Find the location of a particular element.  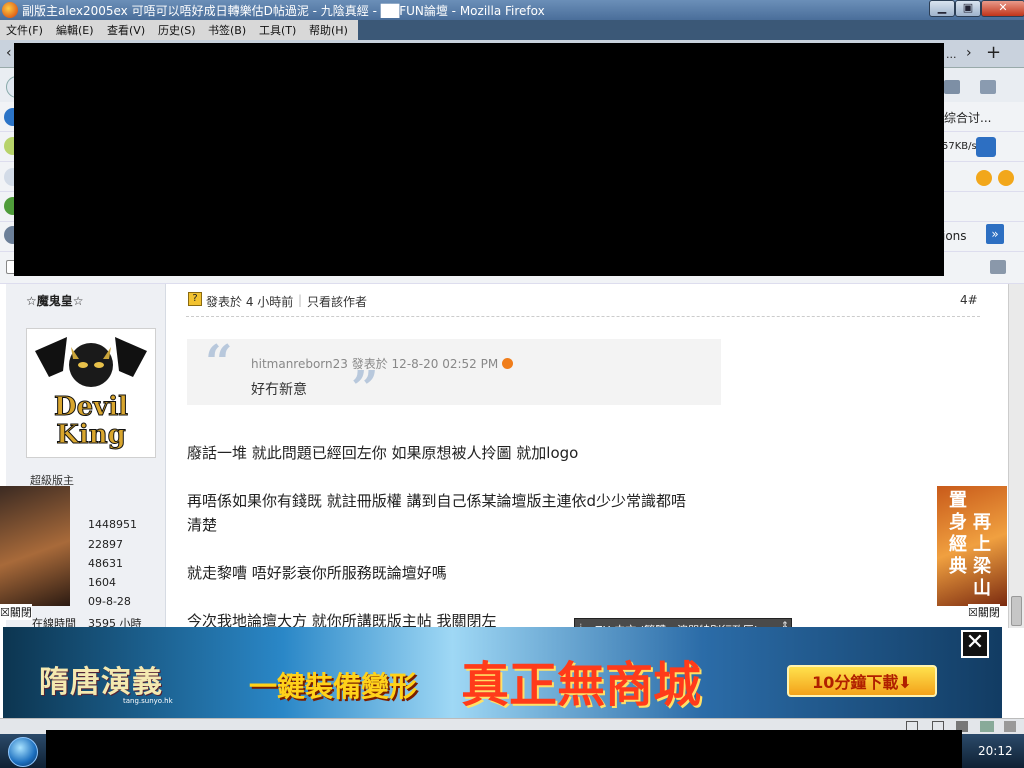

stat-value: 1604 is located at coordinates (102, 582).